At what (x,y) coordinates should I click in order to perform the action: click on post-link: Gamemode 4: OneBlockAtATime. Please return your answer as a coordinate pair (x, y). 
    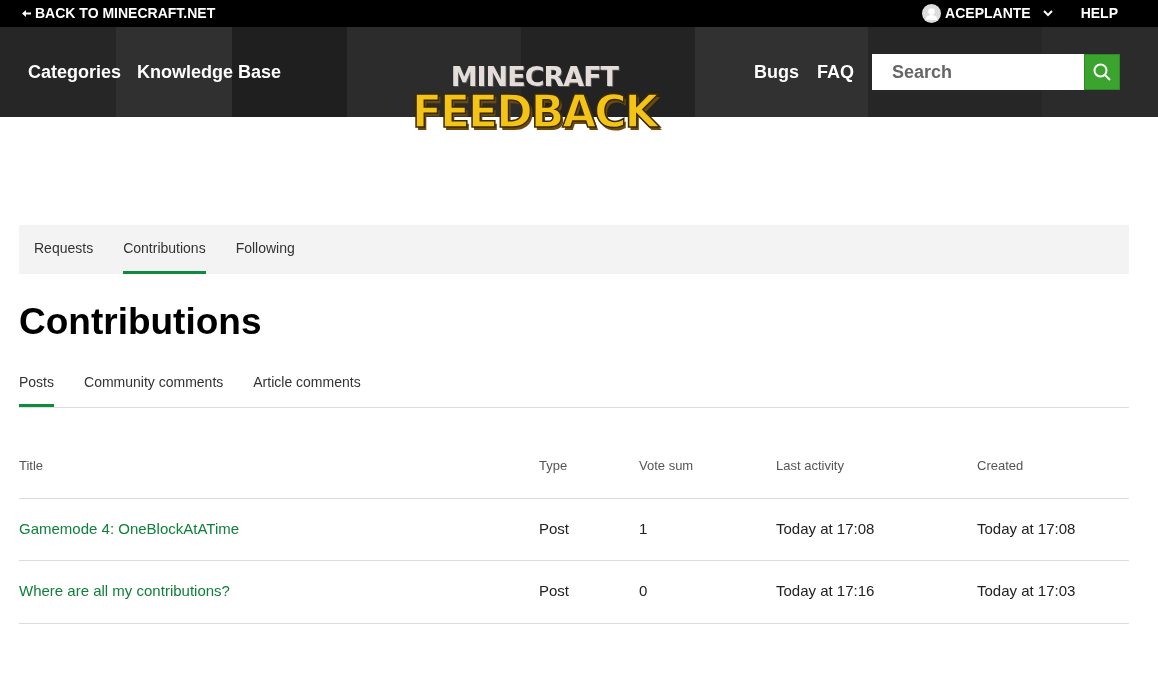
    Looking at the image, I should click on (129, 528).